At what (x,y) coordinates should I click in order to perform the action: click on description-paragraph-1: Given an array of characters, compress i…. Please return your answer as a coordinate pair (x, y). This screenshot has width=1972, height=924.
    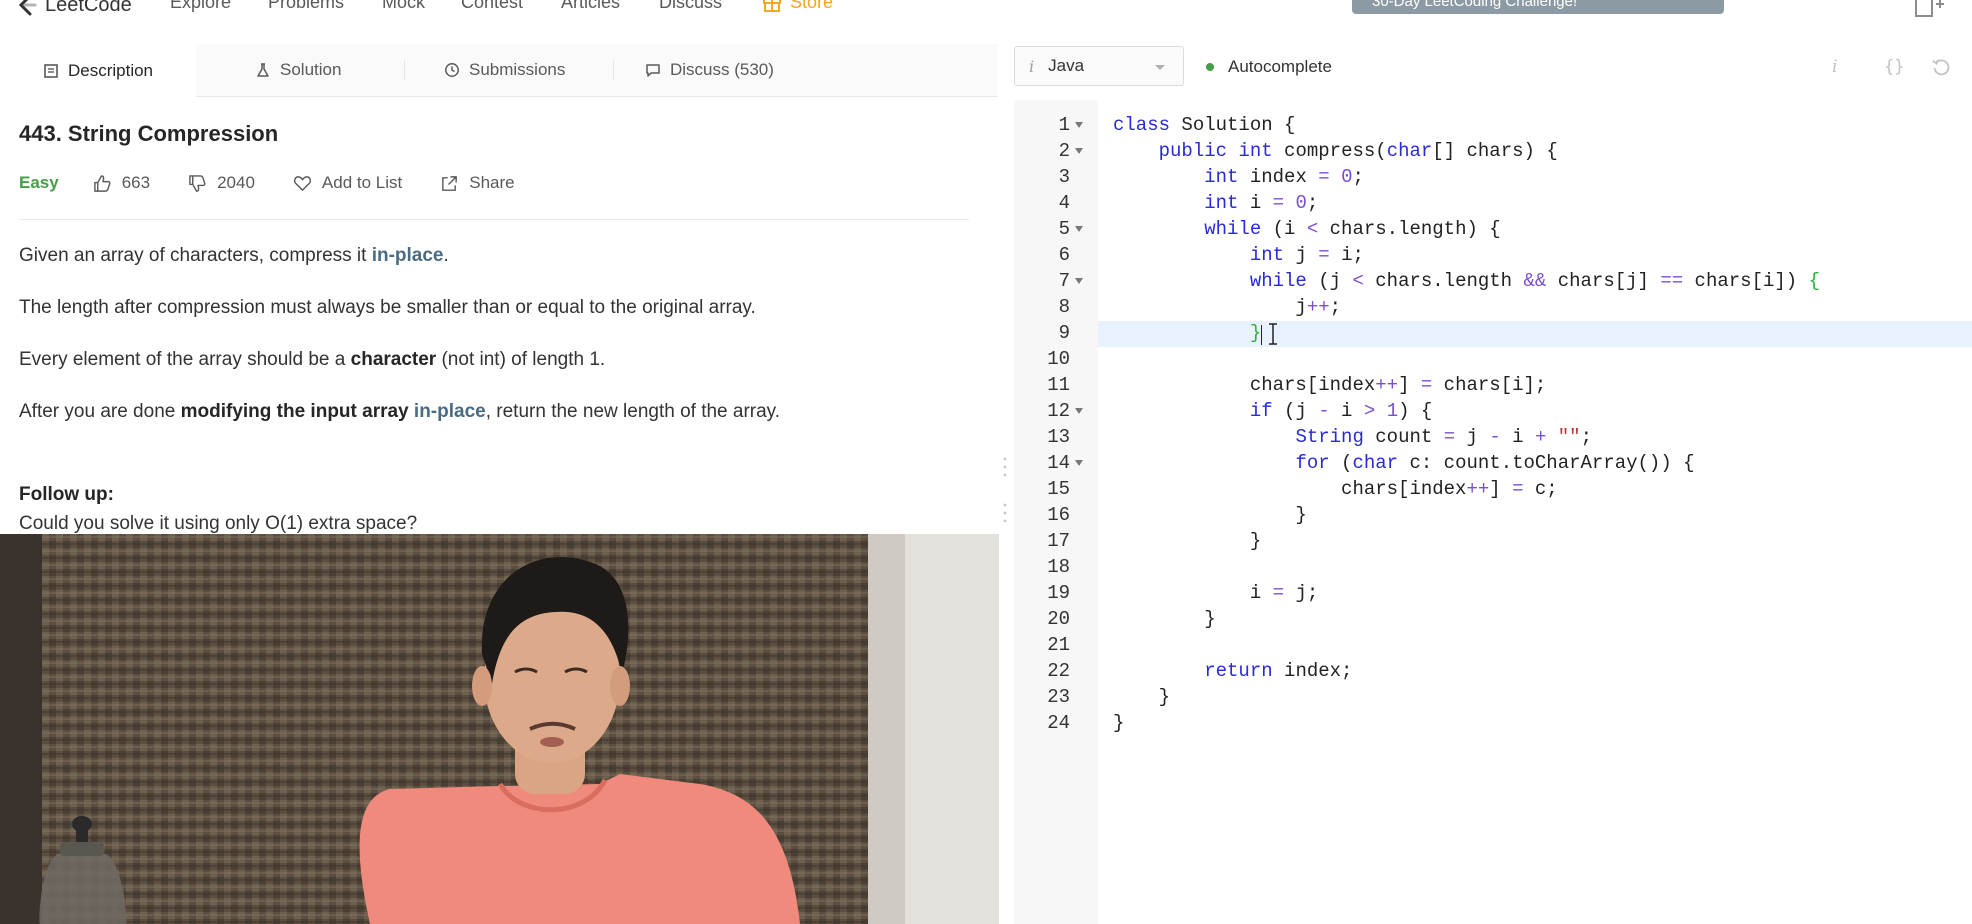
    Looking at the image, I should click on (234, 256).